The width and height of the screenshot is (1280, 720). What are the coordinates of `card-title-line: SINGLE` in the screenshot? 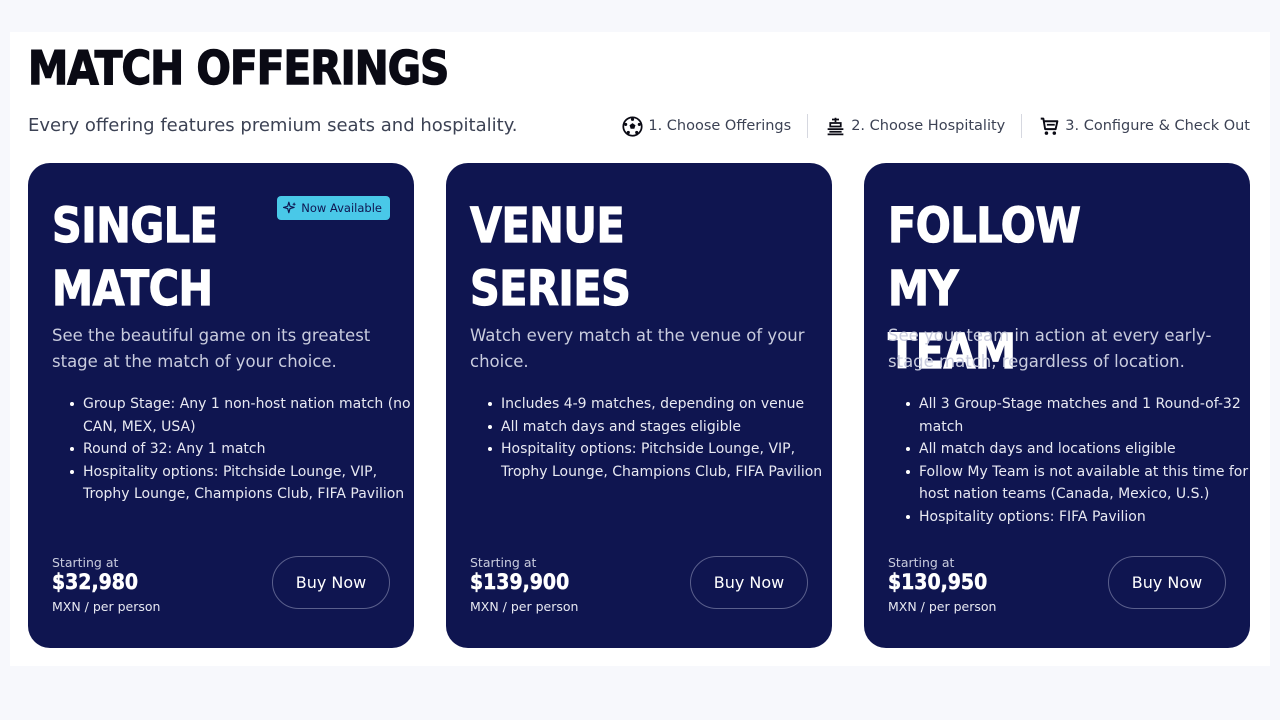 It's located at (134, 225).